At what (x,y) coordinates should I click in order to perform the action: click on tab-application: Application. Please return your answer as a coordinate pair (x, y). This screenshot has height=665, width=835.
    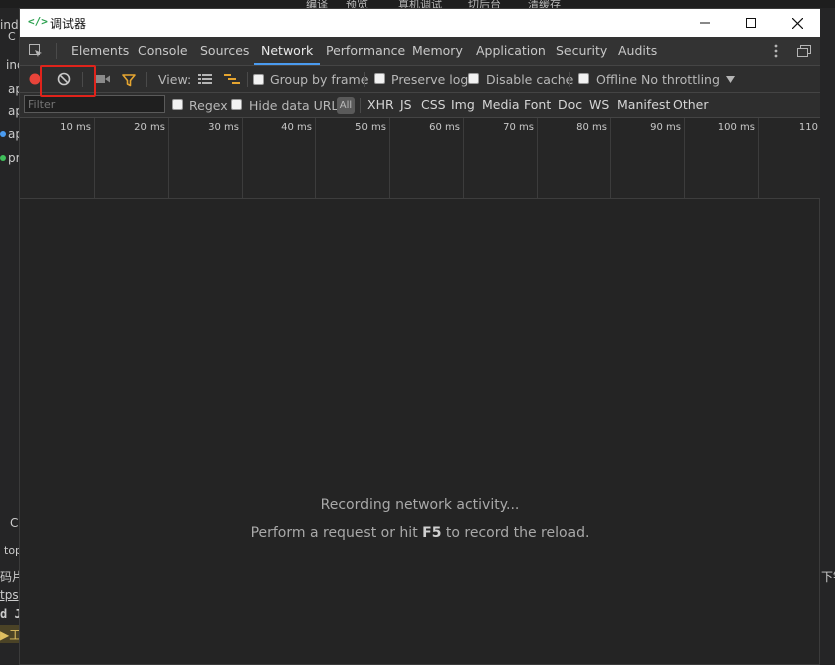
    Looking at the image, I should click on (511, 51).